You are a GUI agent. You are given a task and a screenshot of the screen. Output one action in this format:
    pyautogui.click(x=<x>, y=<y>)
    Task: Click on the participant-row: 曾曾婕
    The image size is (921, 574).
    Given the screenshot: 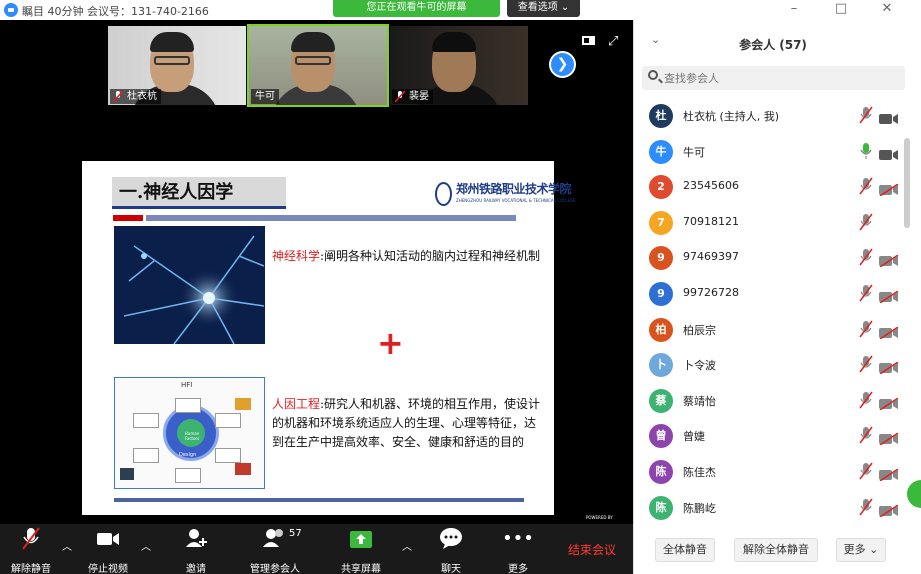 What is the action you would take?
    pyautogui.click(x=769, y=435)
    